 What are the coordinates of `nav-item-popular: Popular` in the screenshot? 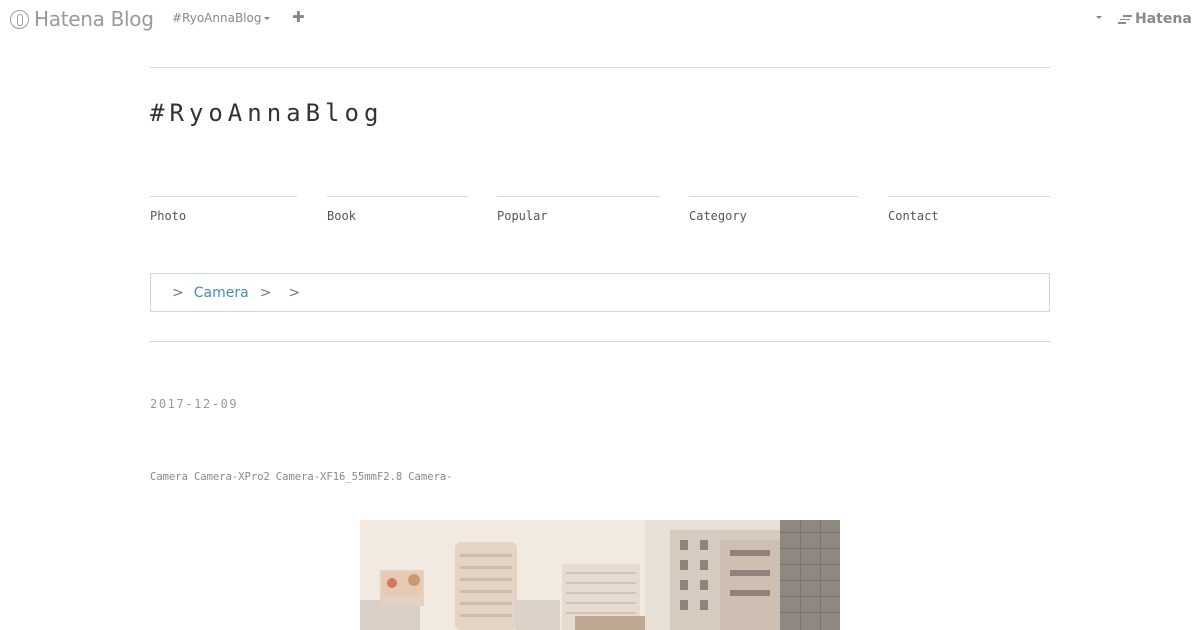 It's located at (578, 211).